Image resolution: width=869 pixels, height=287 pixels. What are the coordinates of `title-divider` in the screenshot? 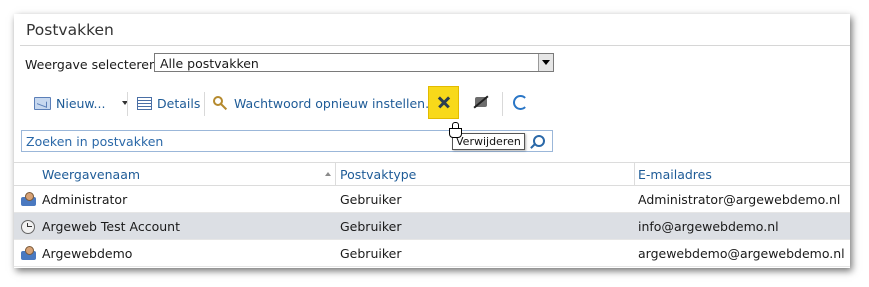 It's located at (435, 45).